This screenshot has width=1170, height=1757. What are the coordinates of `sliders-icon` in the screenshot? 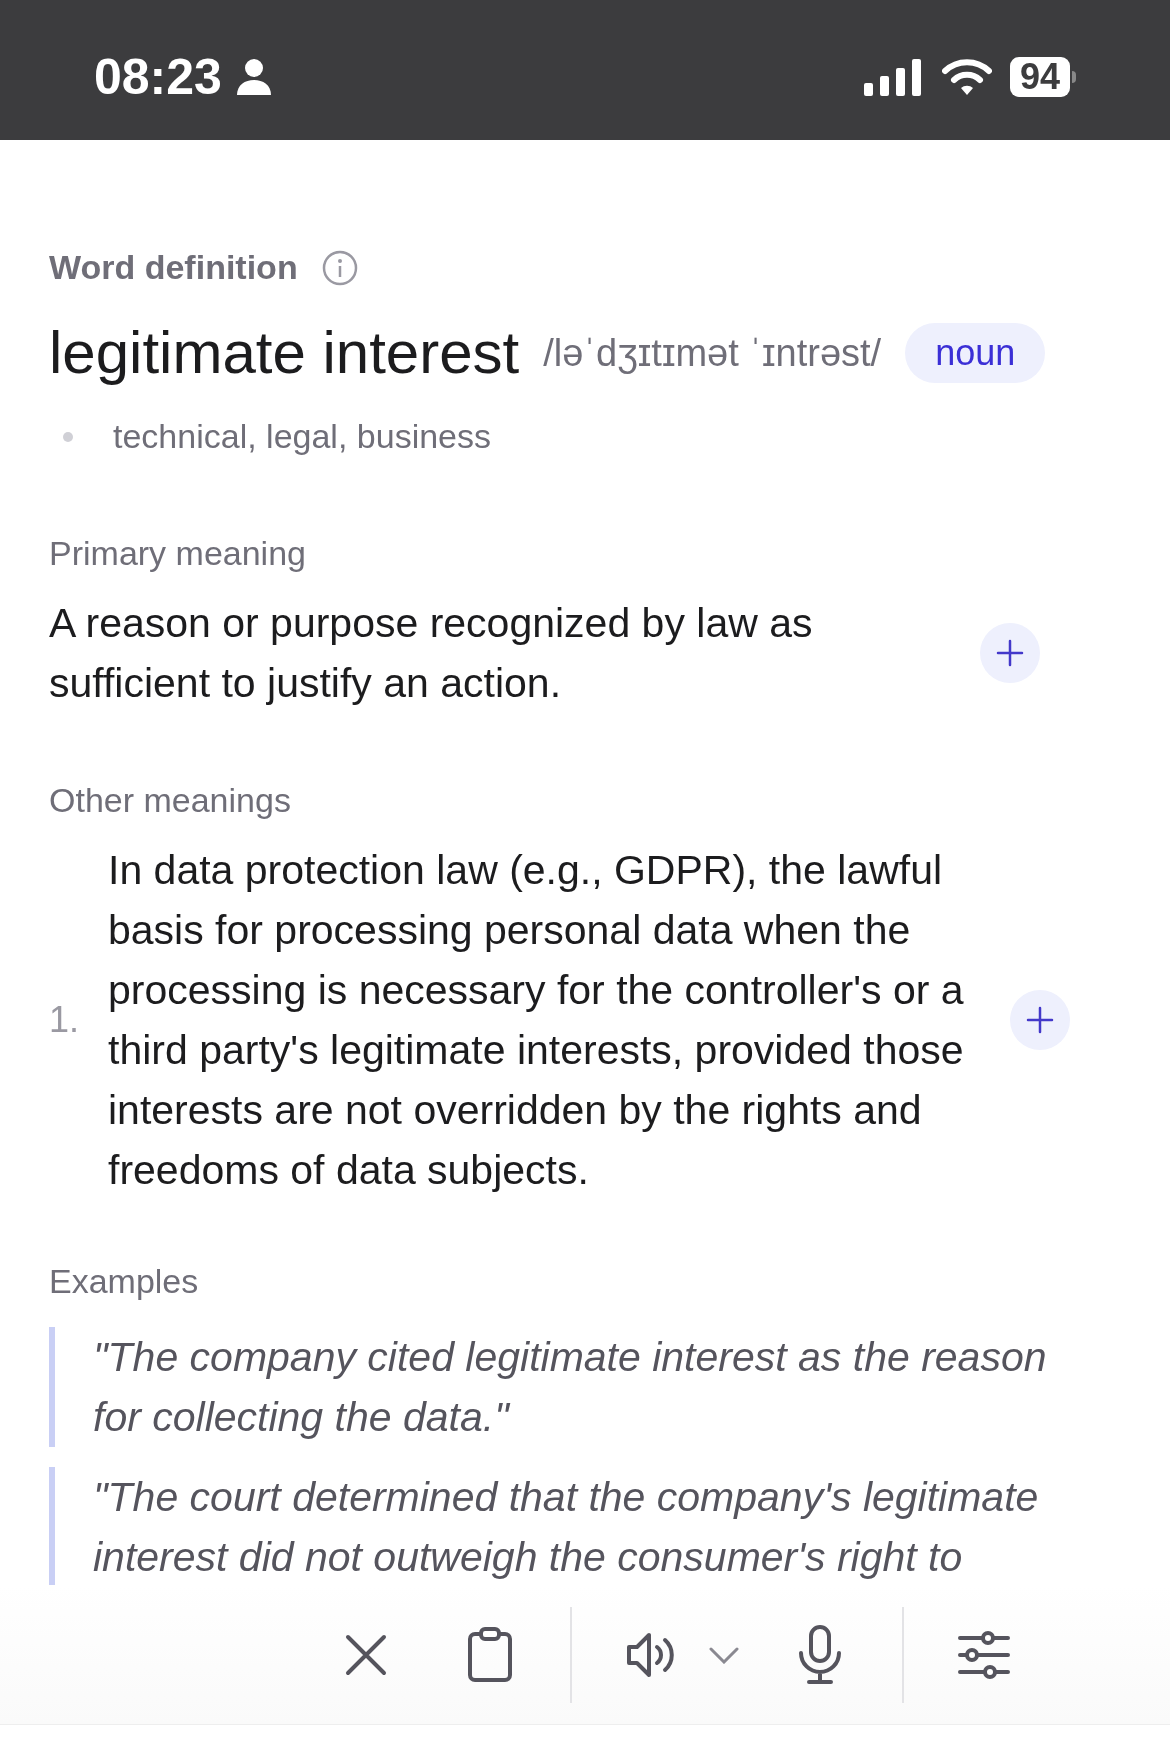 It's located at (984, 1654).